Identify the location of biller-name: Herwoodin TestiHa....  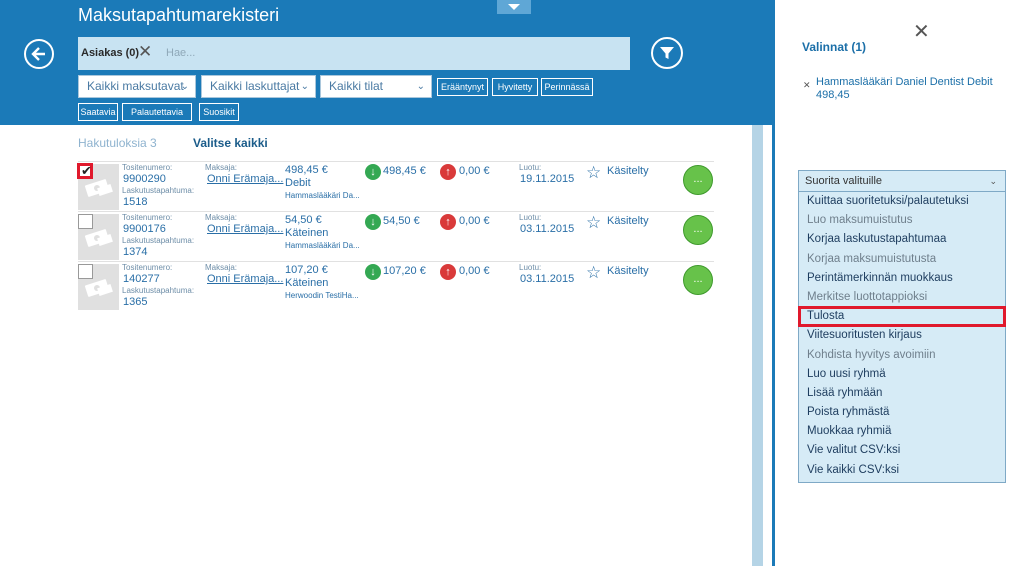
(322, 295).